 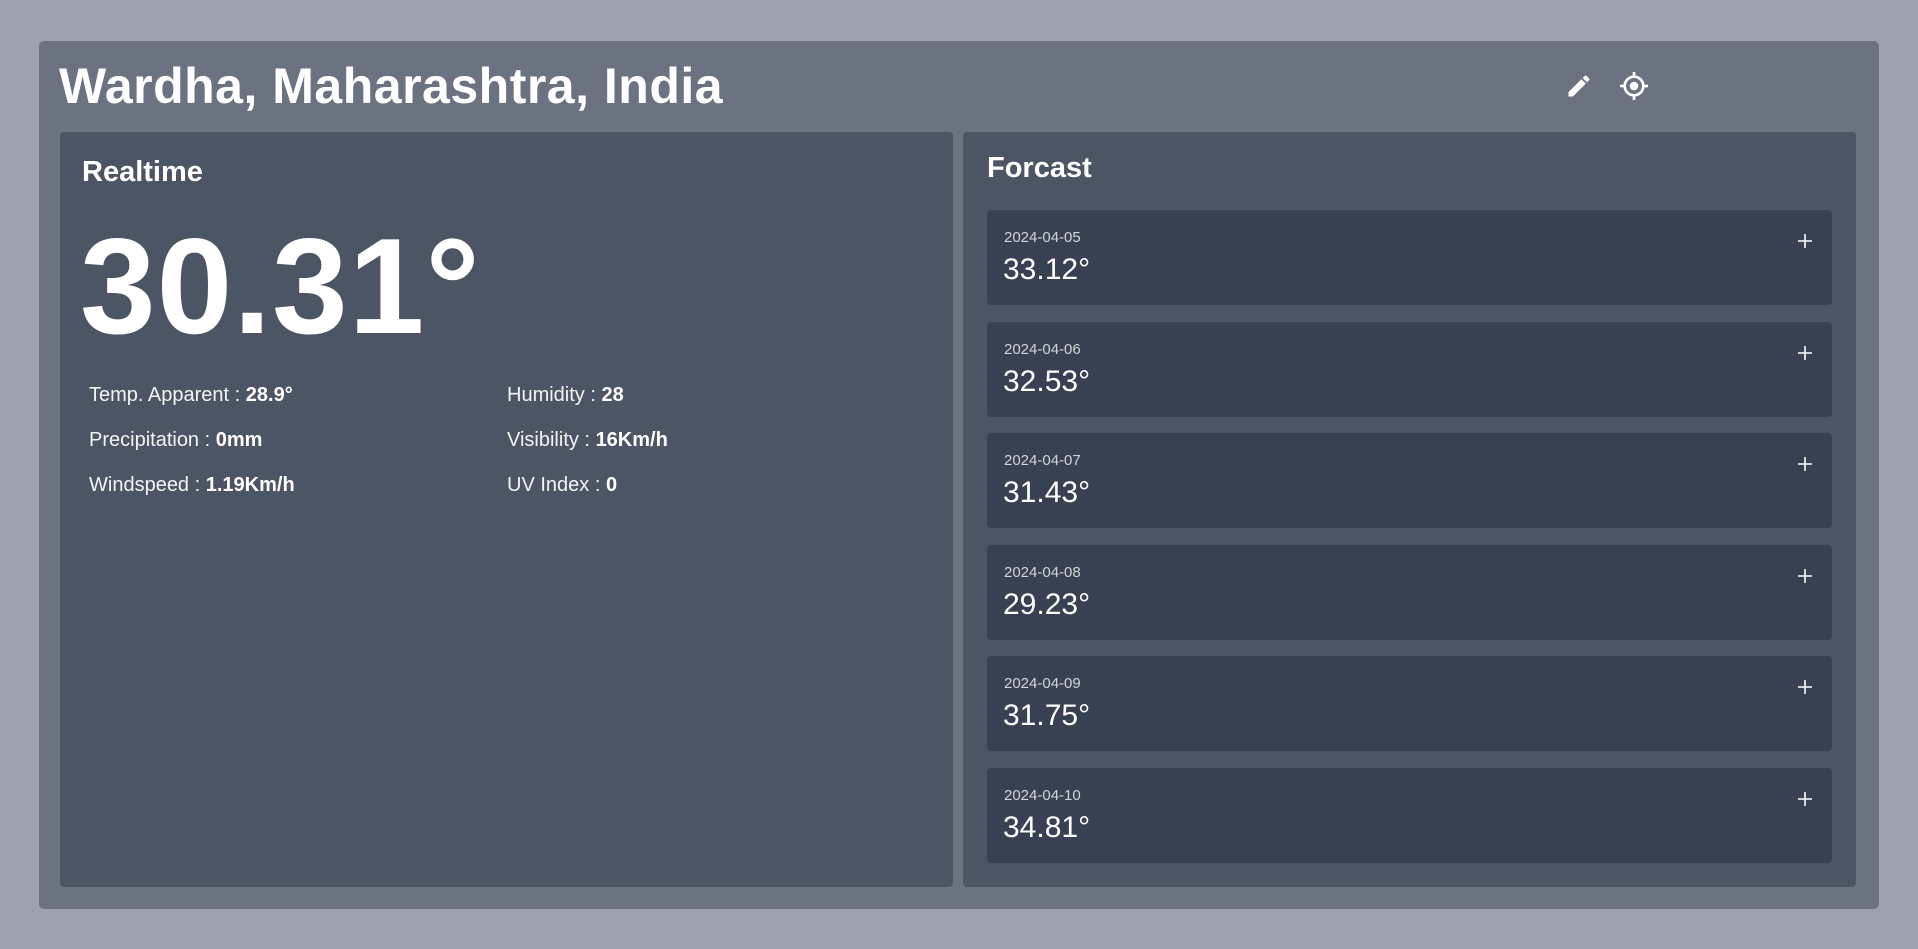 What do you see at coordinates (1042, 795) in the screenshot?
I see `forecast-date: 2024-04-10` at bounding box center [1042, 795].